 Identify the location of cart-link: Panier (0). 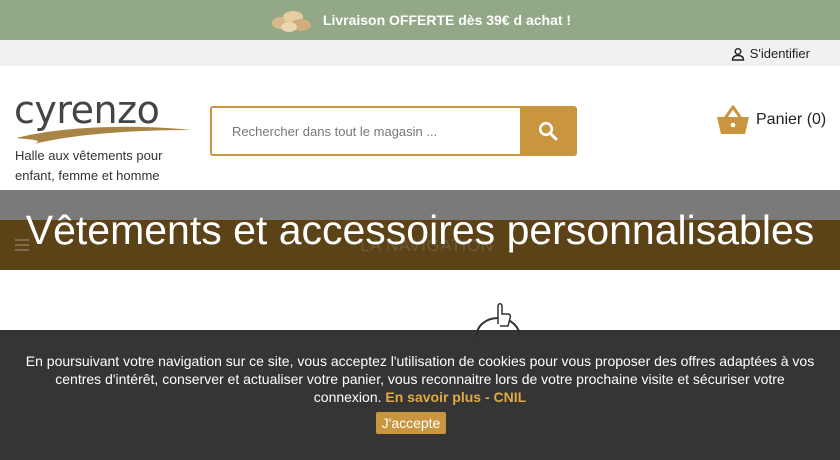
(771, 120).